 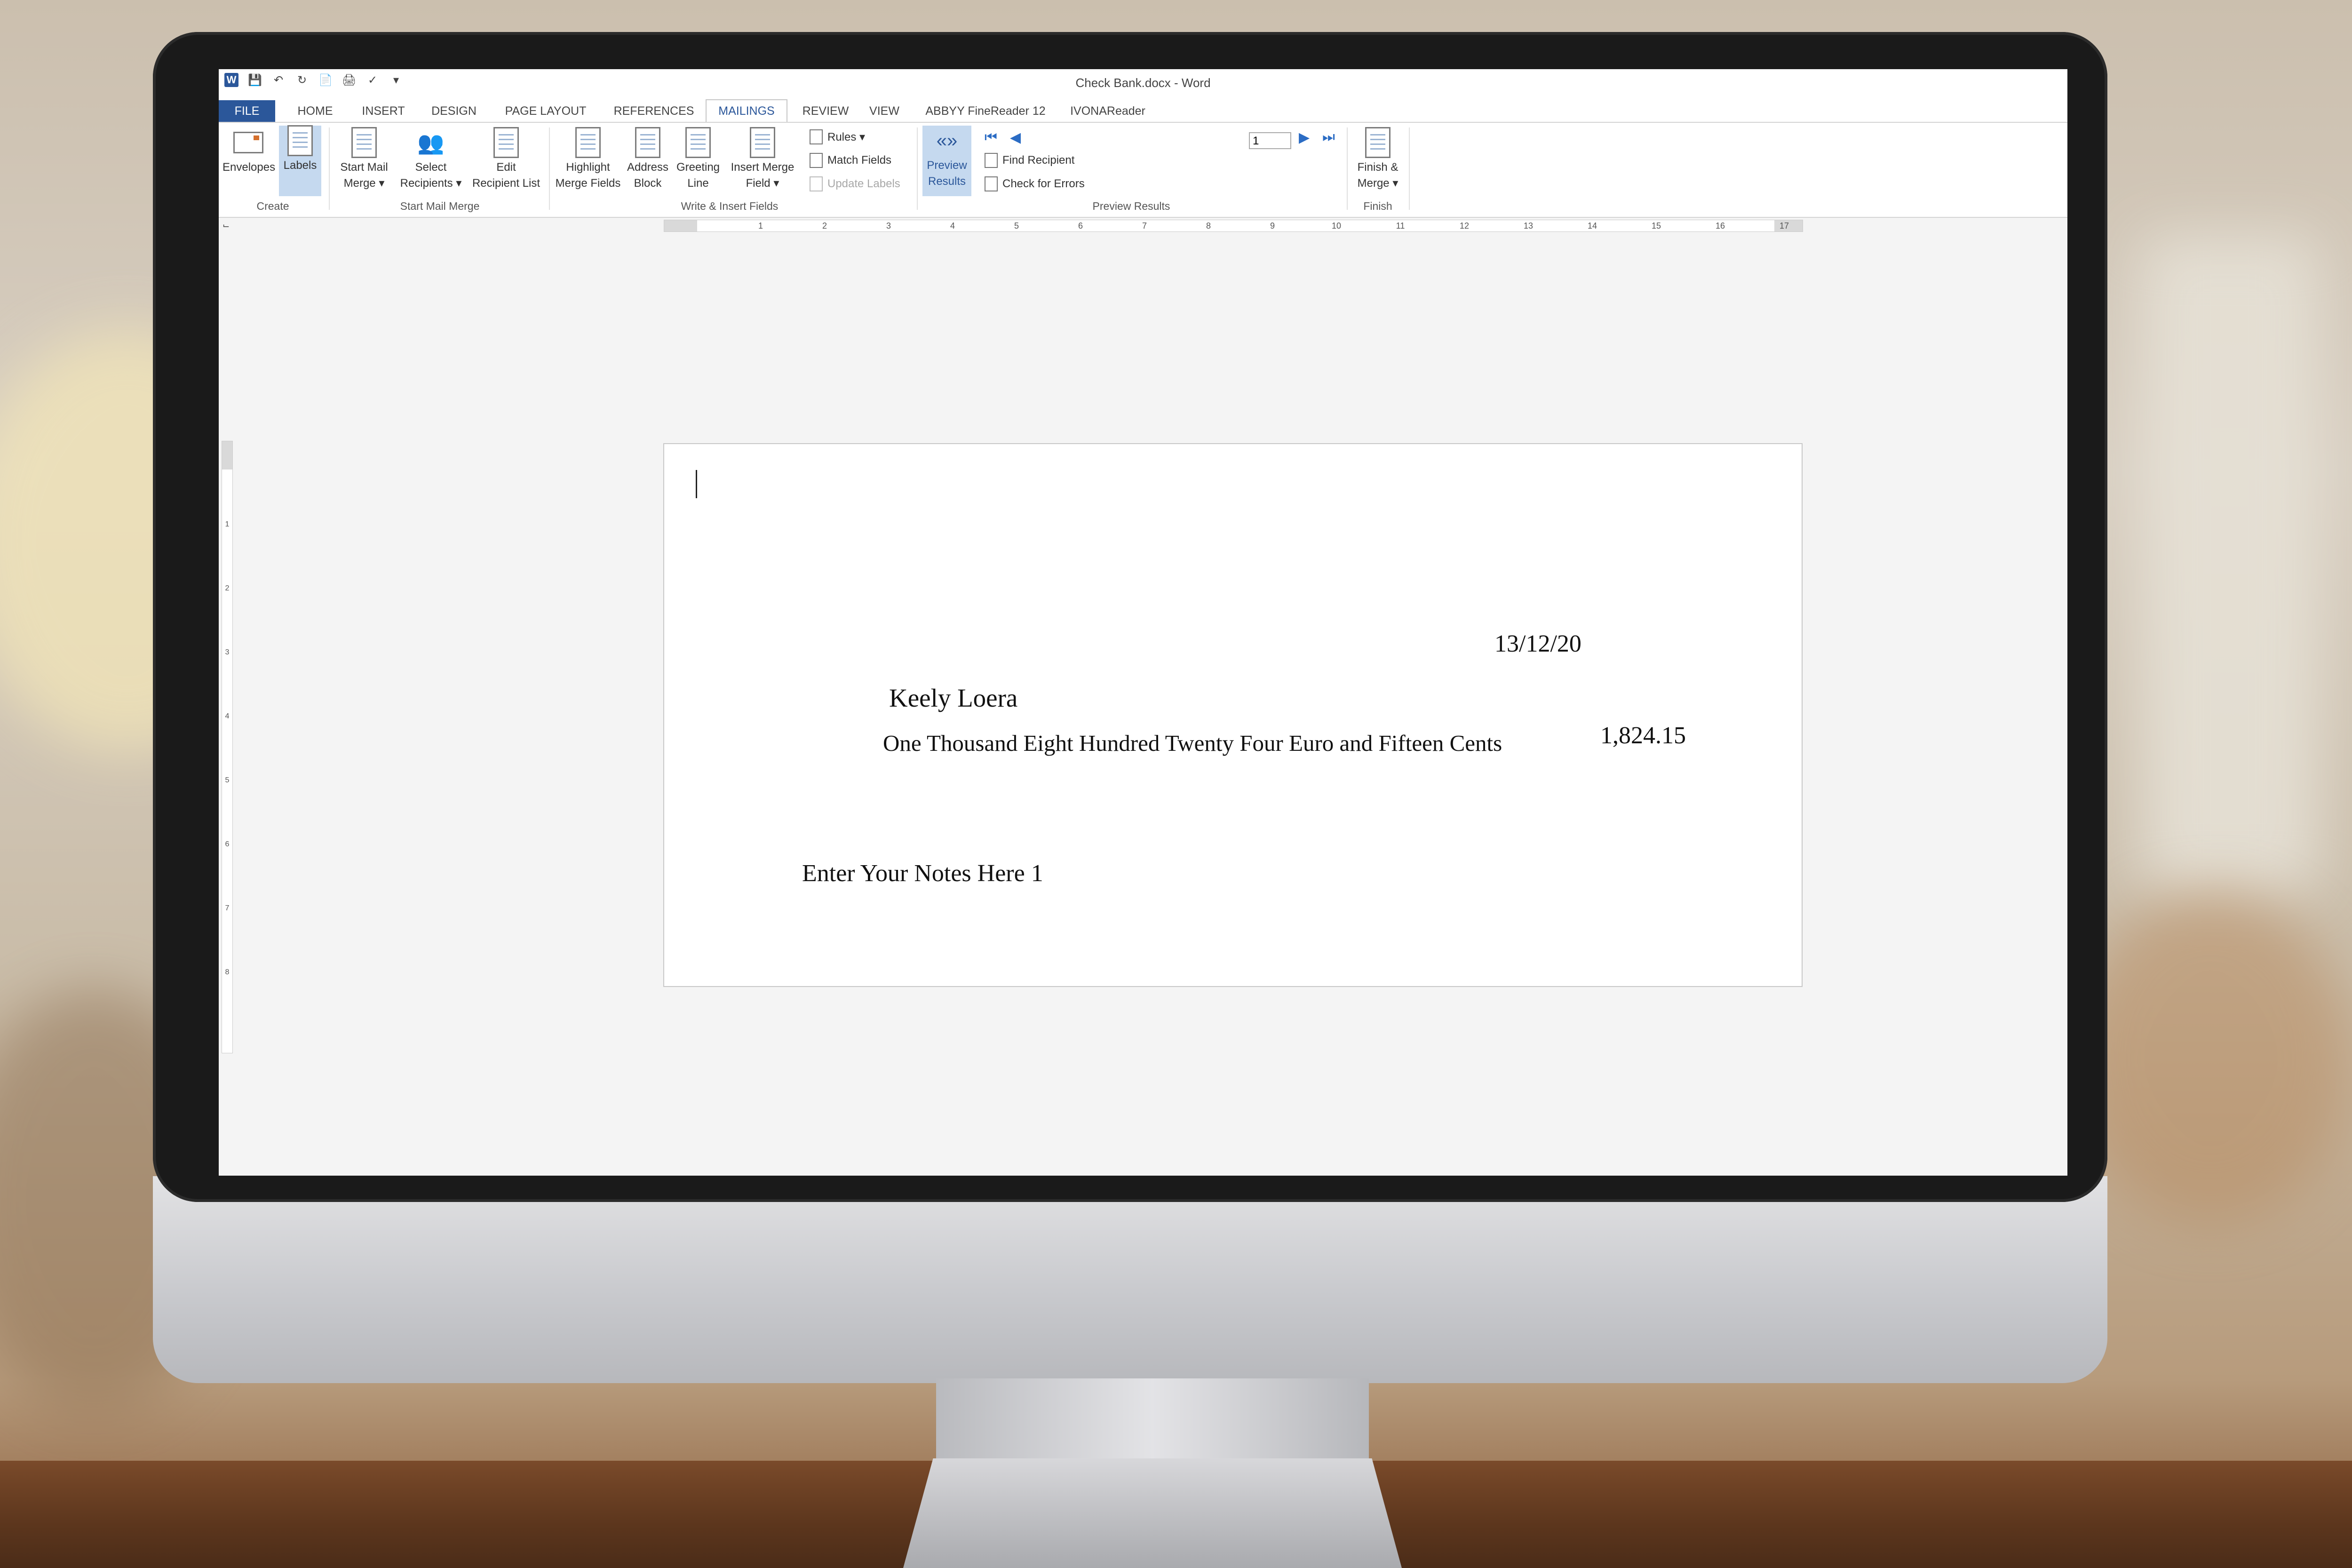 I want to click on tab-selector: ⌙, so click(x=227, y=226).